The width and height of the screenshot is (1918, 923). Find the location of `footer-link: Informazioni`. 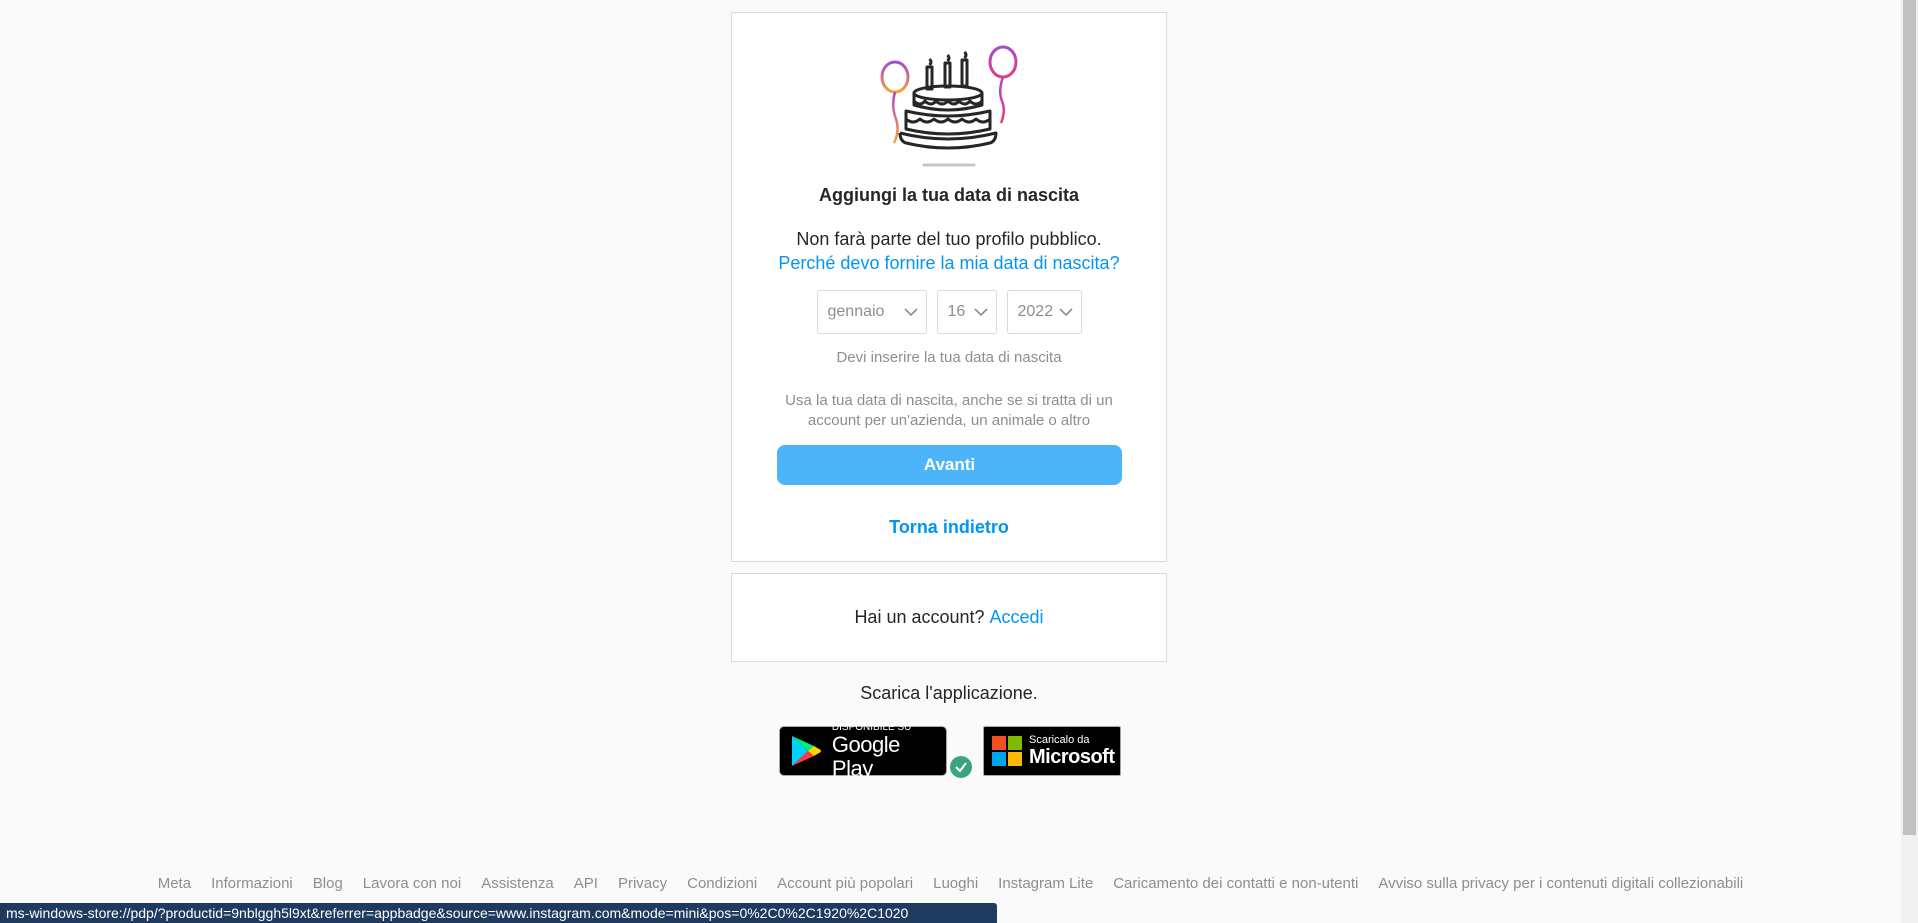

footer-link: Informazioni is located at coordinates (252, 883).